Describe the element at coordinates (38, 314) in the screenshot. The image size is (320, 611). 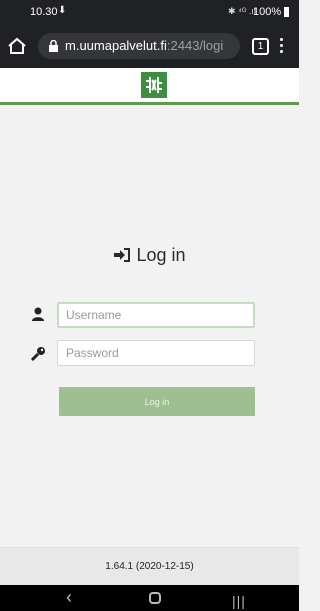
I see `user-icon` at that location.